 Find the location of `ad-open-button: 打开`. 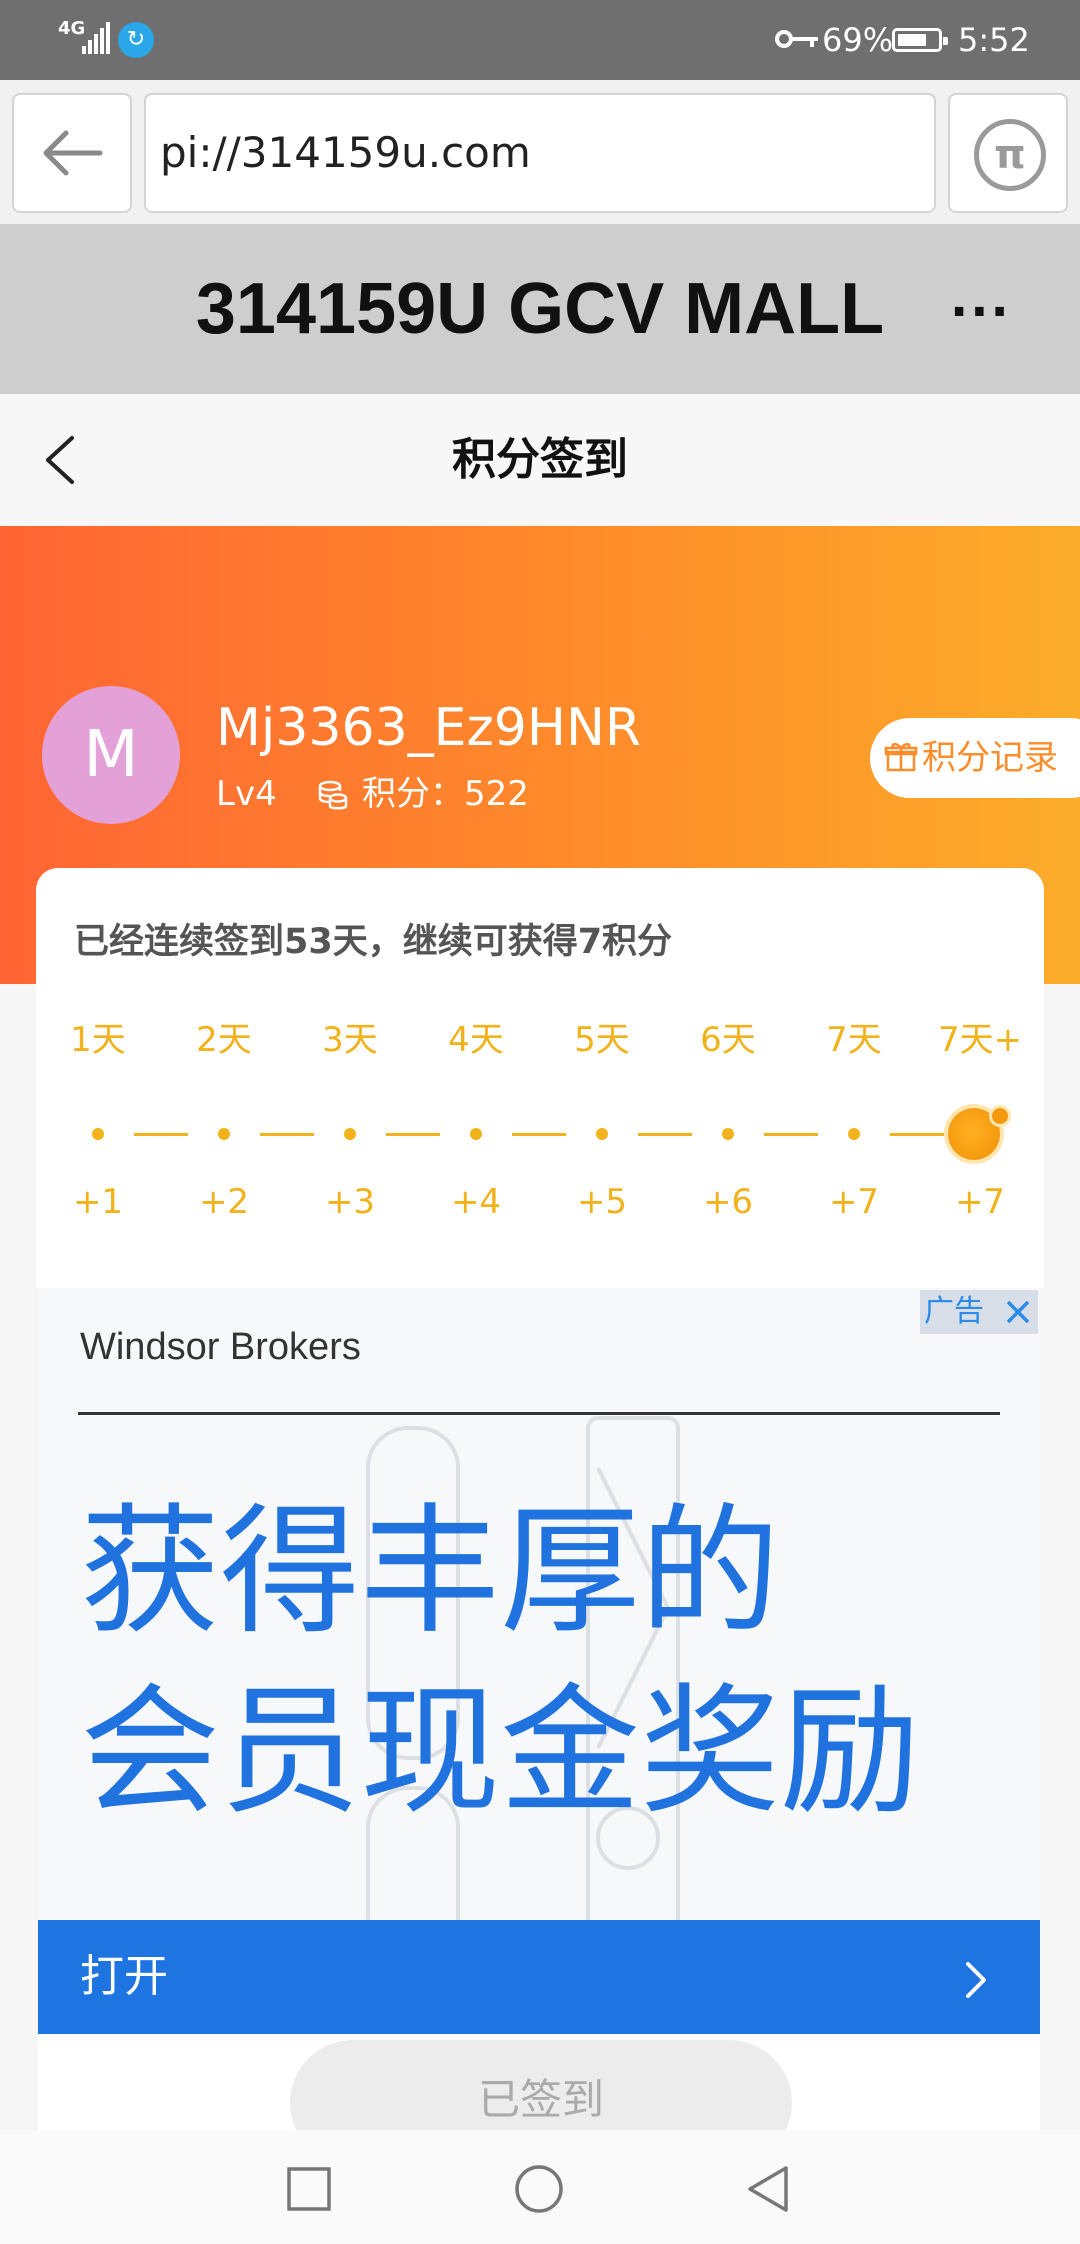

ad-open-button: 打开 is located at coordinates (539, 1977).